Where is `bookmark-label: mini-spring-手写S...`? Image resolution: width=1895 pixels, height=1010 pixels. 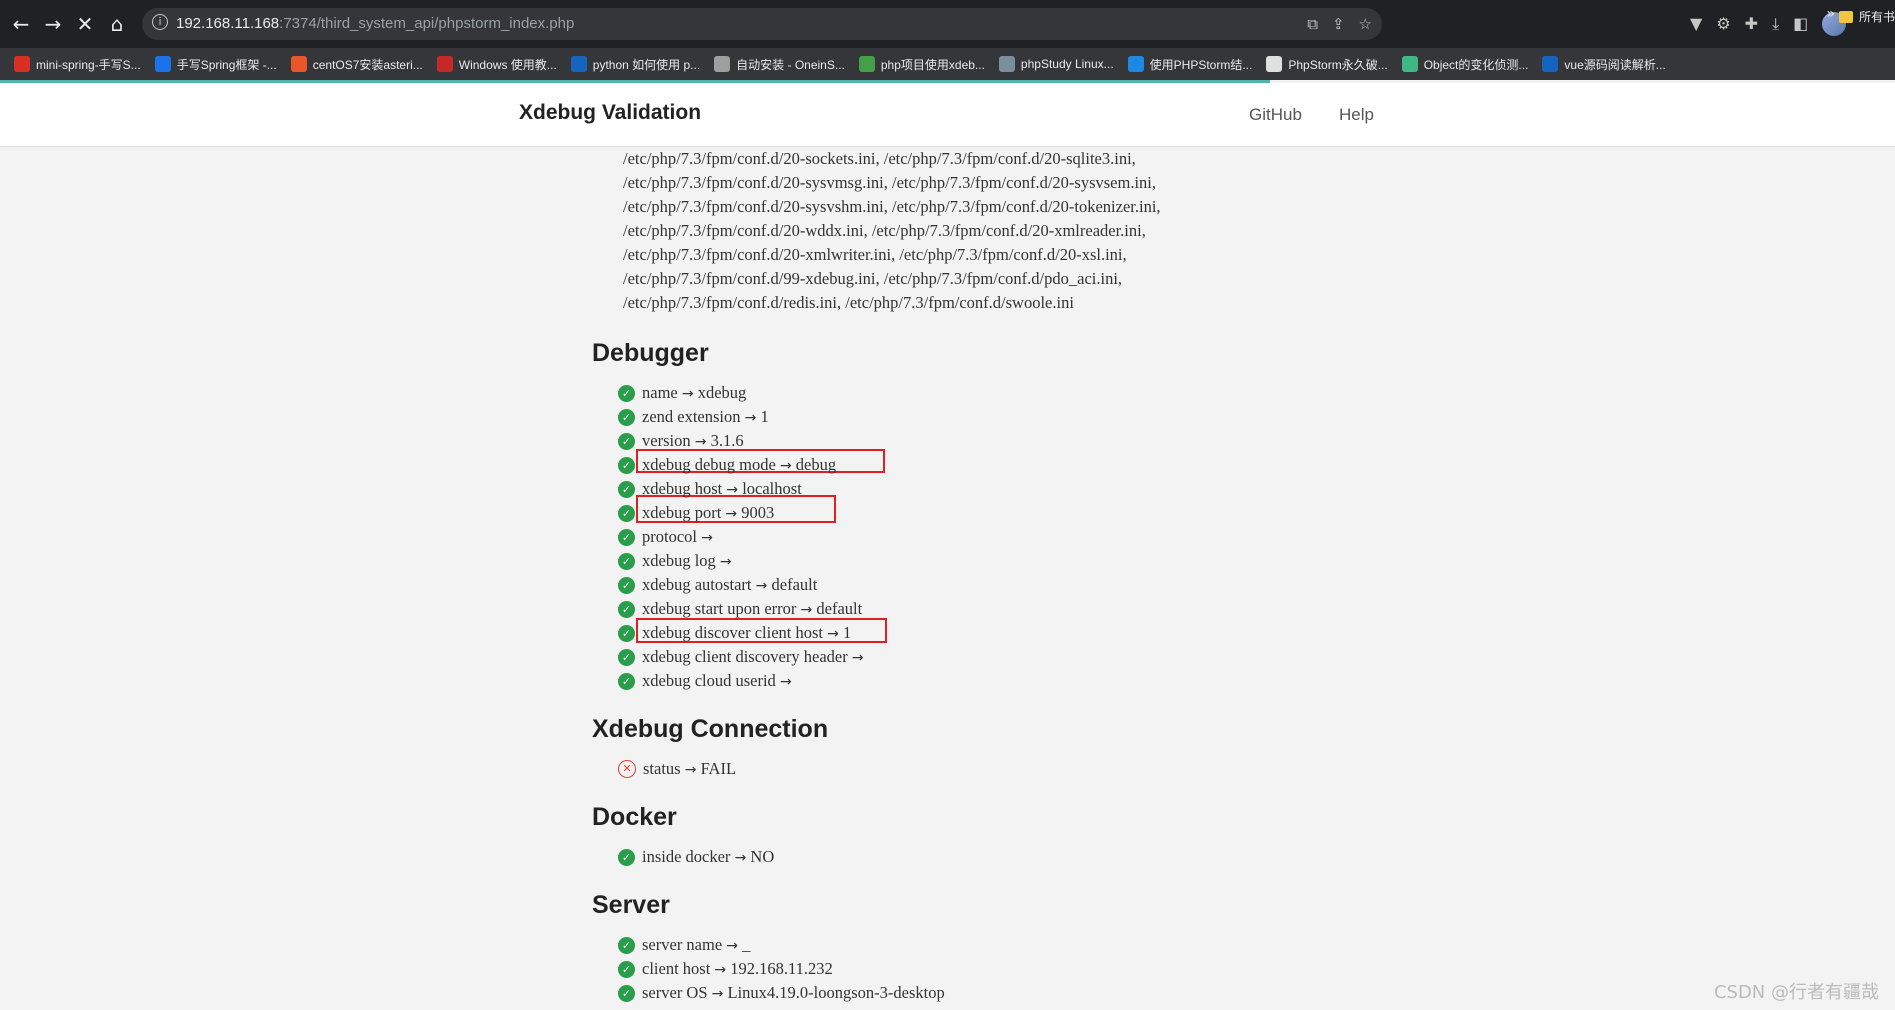
bookmark-label: mini-spring-手写S... is located at coordinates (88, 64).